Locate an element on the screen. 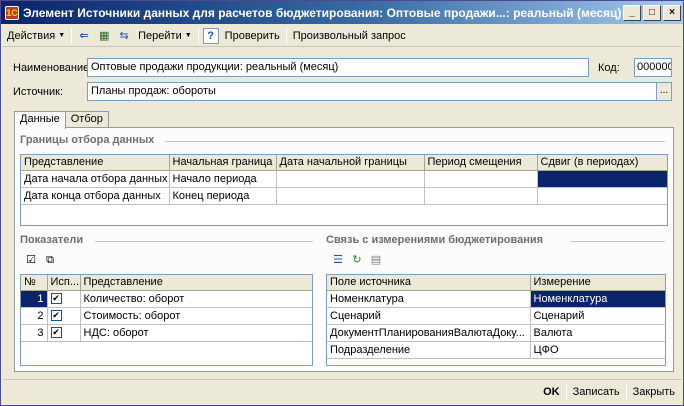 Image resolution: width=684 pixels, height=406 pixels. table-row: Сценарий Сценарий is located at coordinates (496, 316).